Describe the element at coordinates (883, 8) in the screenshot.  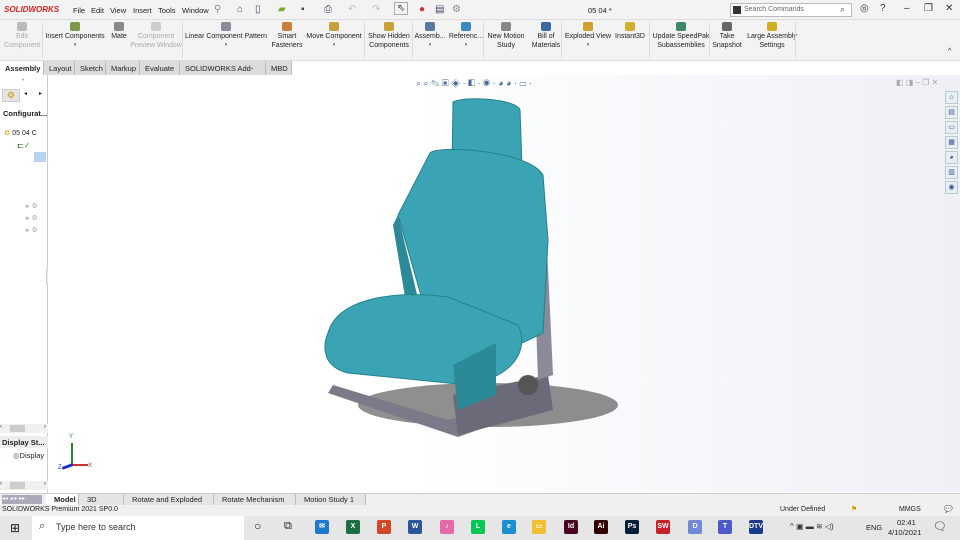
I see `help-icon: ?` at that location.